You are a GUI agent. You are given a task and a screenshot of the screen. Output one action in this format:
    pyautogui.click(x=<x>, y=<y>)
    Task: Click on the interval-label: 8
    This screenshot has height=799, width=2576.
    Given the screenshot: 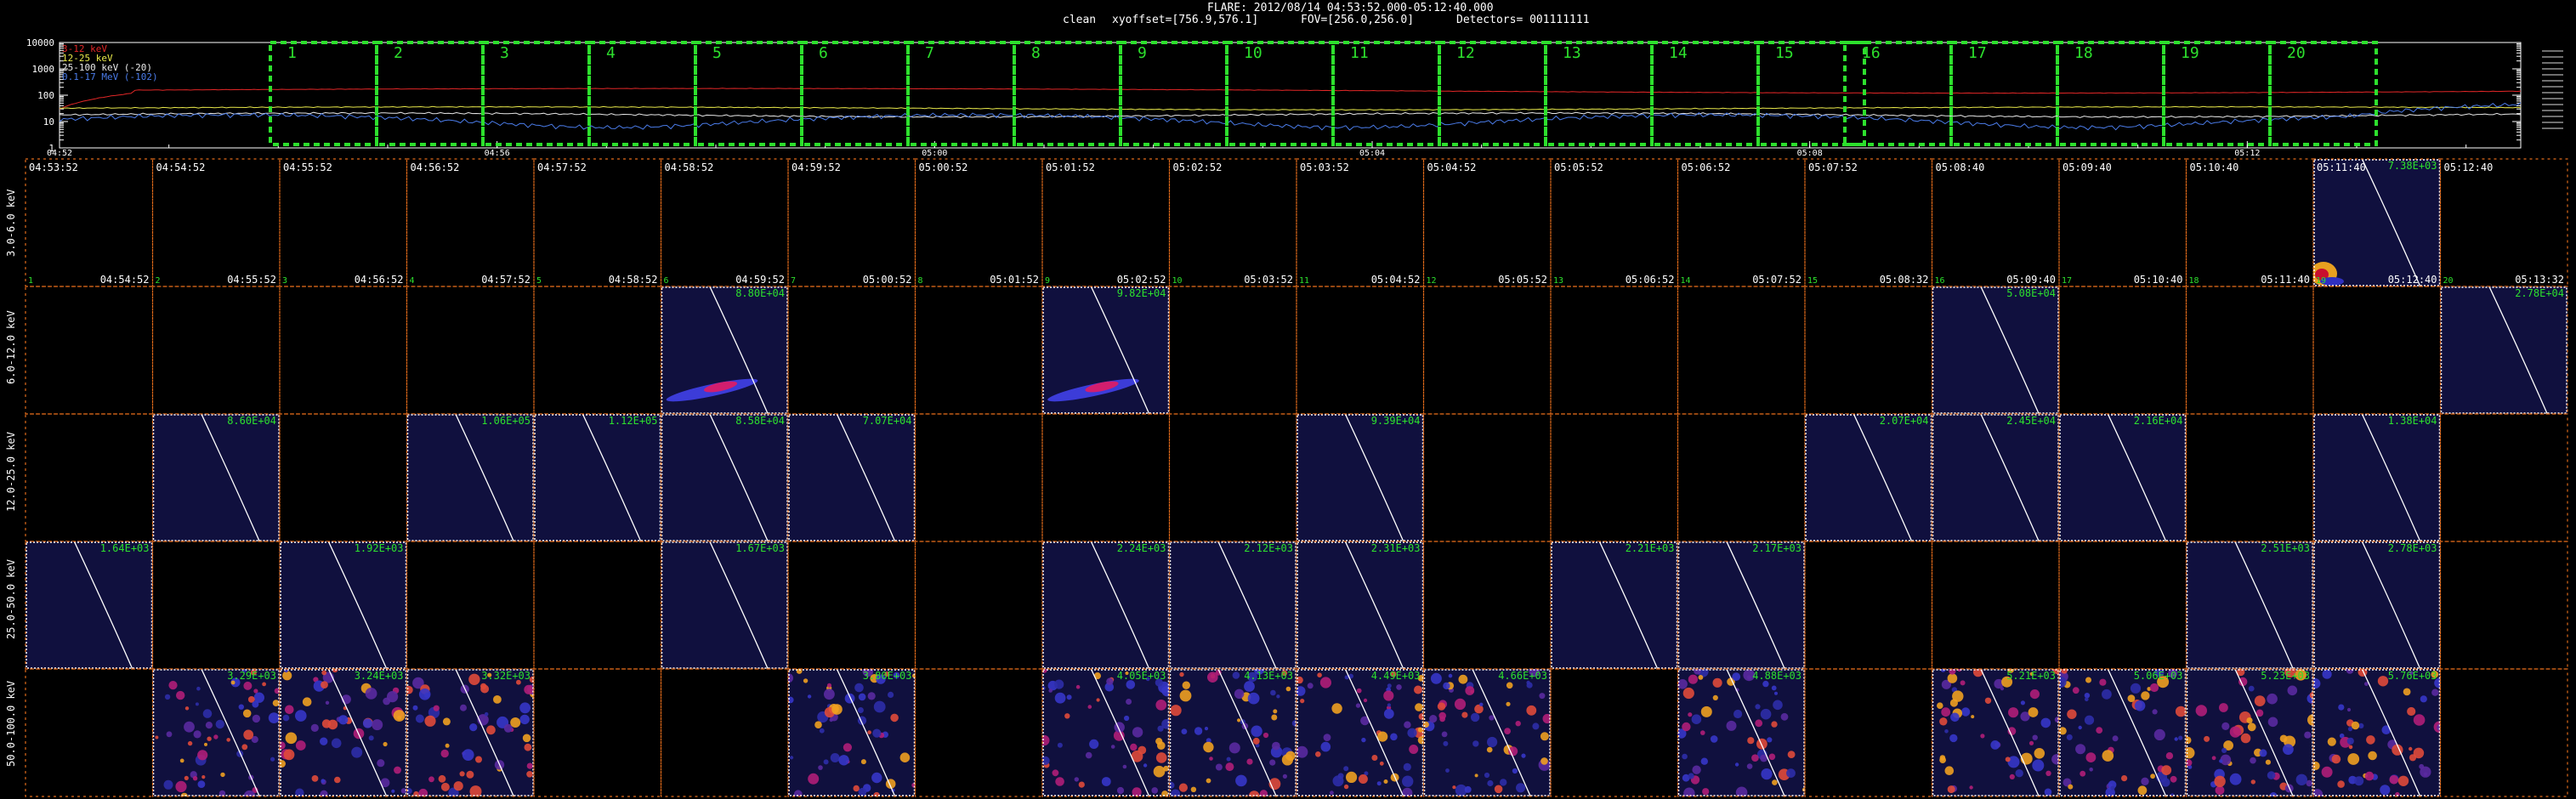 What is the action you would take?
    pyautogui.click(x=1036, y=53)
    